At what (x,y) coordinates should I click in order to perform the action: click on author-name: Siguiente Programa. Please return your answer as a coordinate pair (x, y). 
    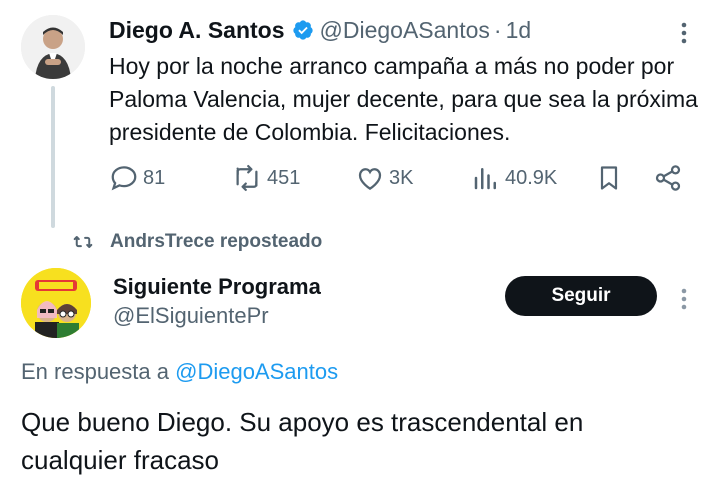
    Looking at the image, I should click on (217, 287).